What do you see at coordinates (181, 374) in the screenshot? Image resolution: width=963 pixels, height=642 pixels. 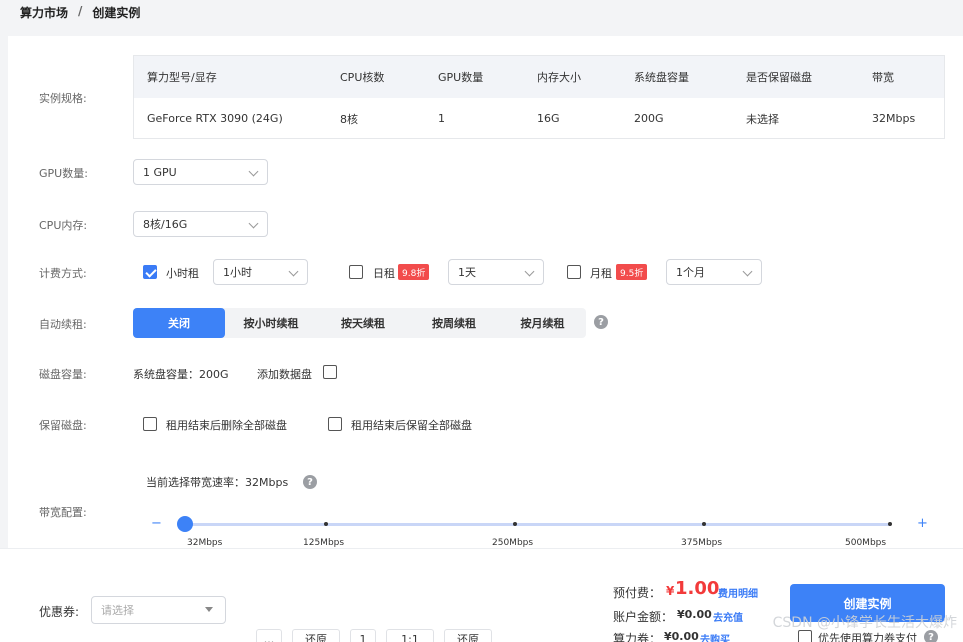 I see `system-disk-text: 系统盘容量：200G` at bounding box center [181, 374].